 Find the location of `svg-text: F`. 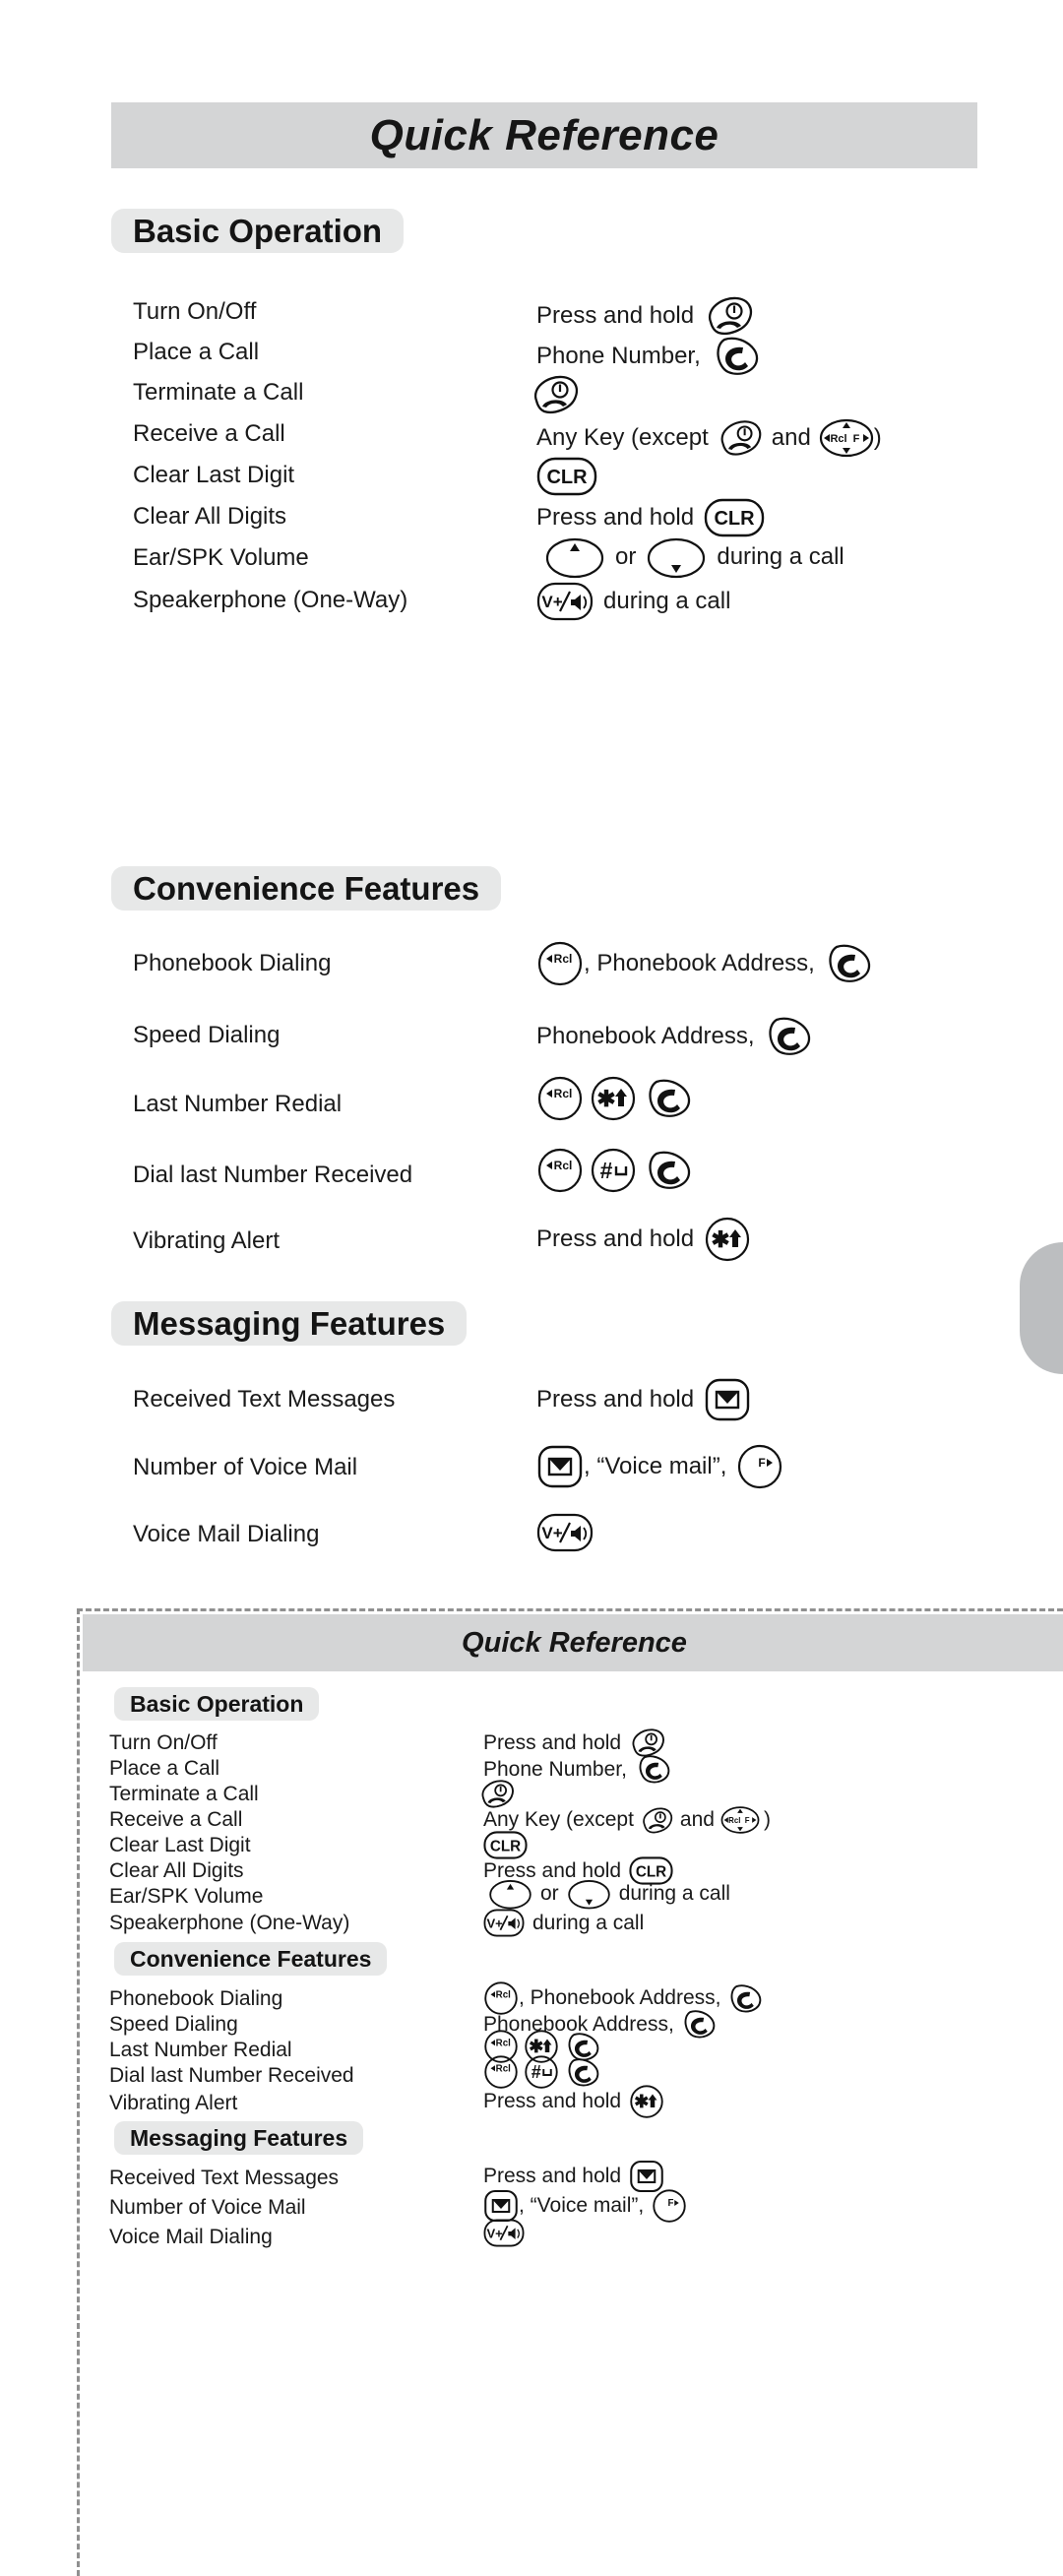

svg-text: F is located at coordinates (855, 439).